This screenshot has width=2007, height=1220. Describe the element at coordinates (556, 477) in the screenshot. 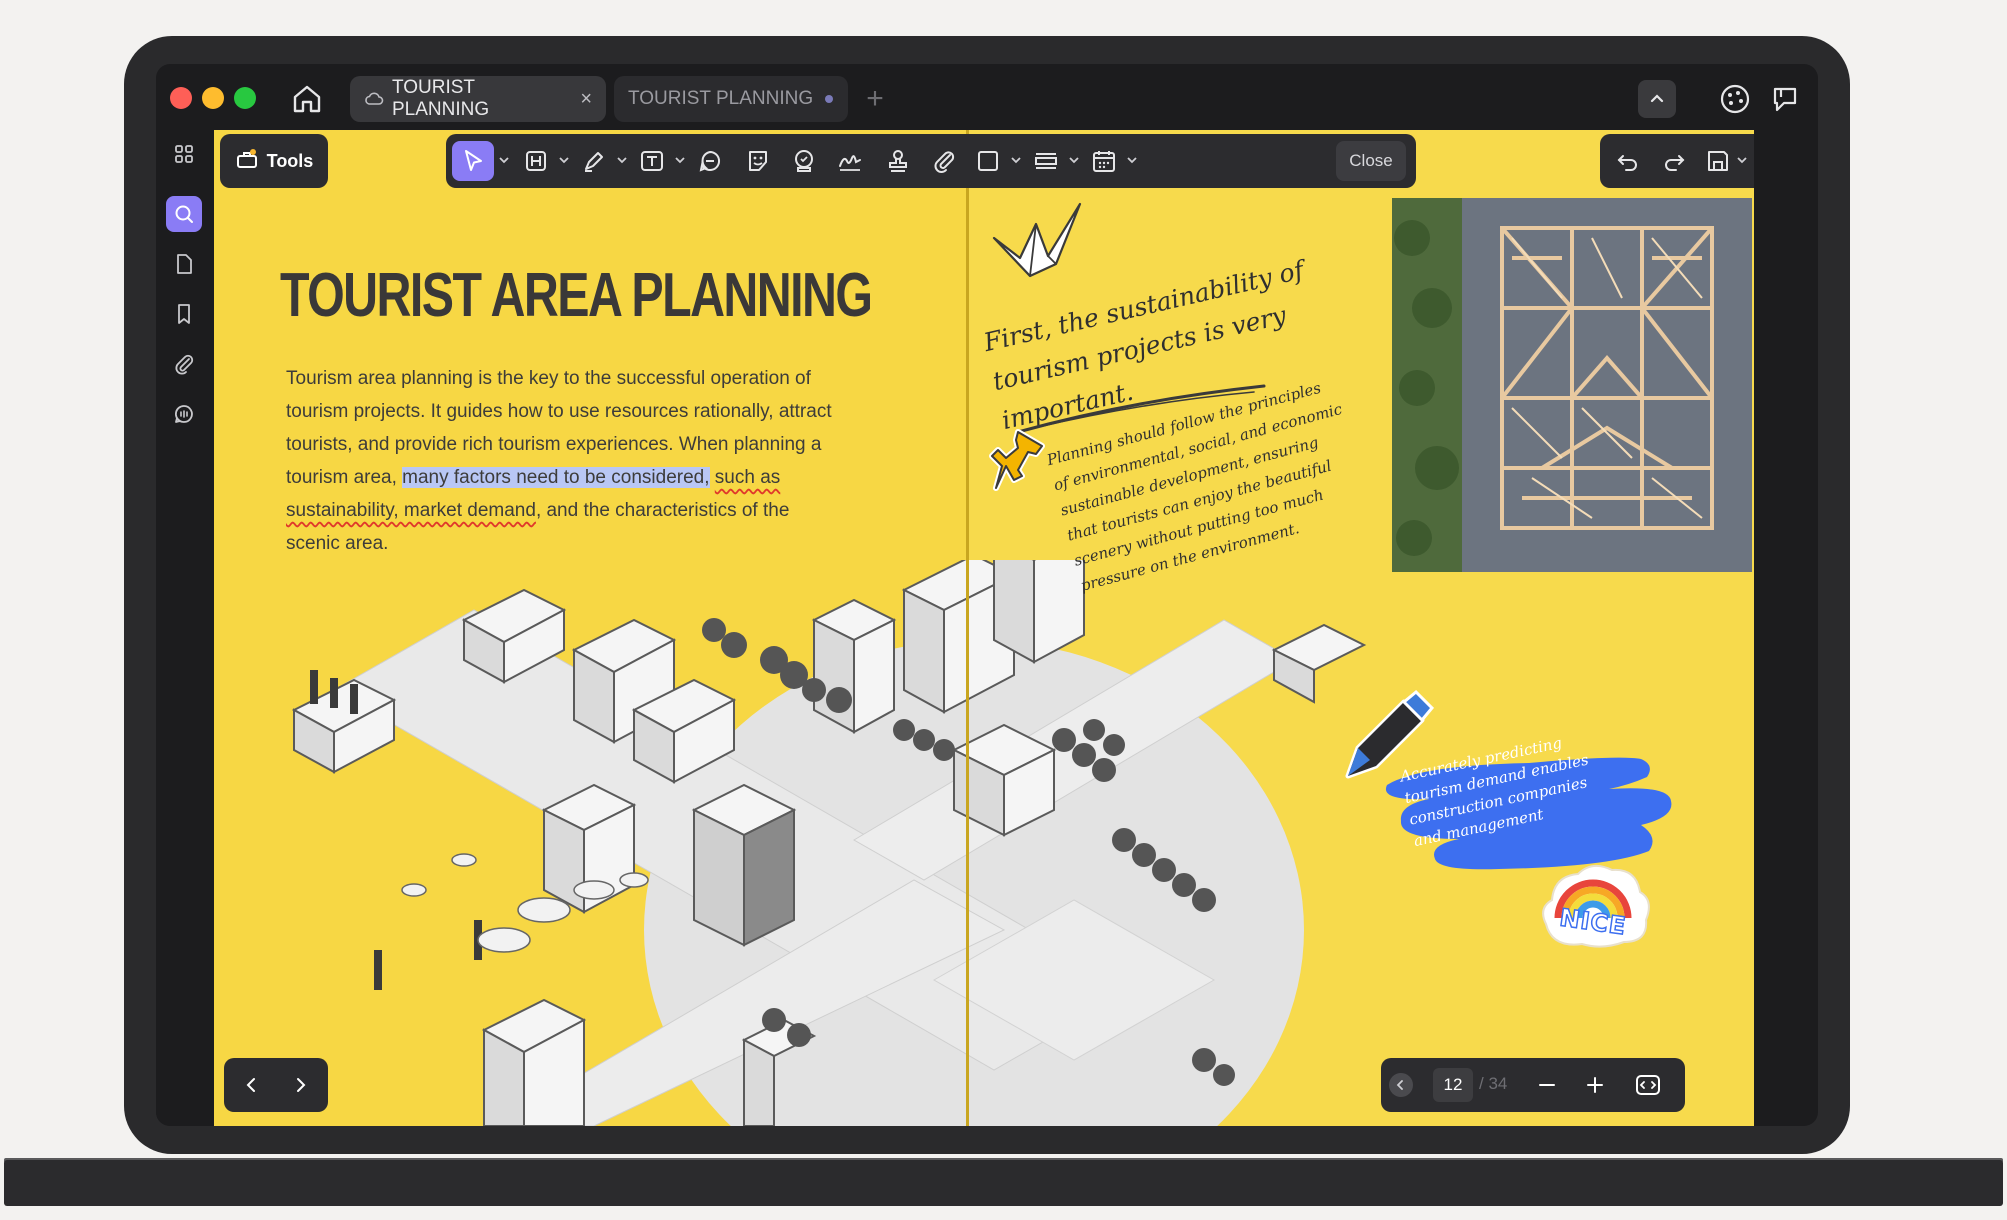

I see `highlighted-text: many factors need to be considered,` at that location.